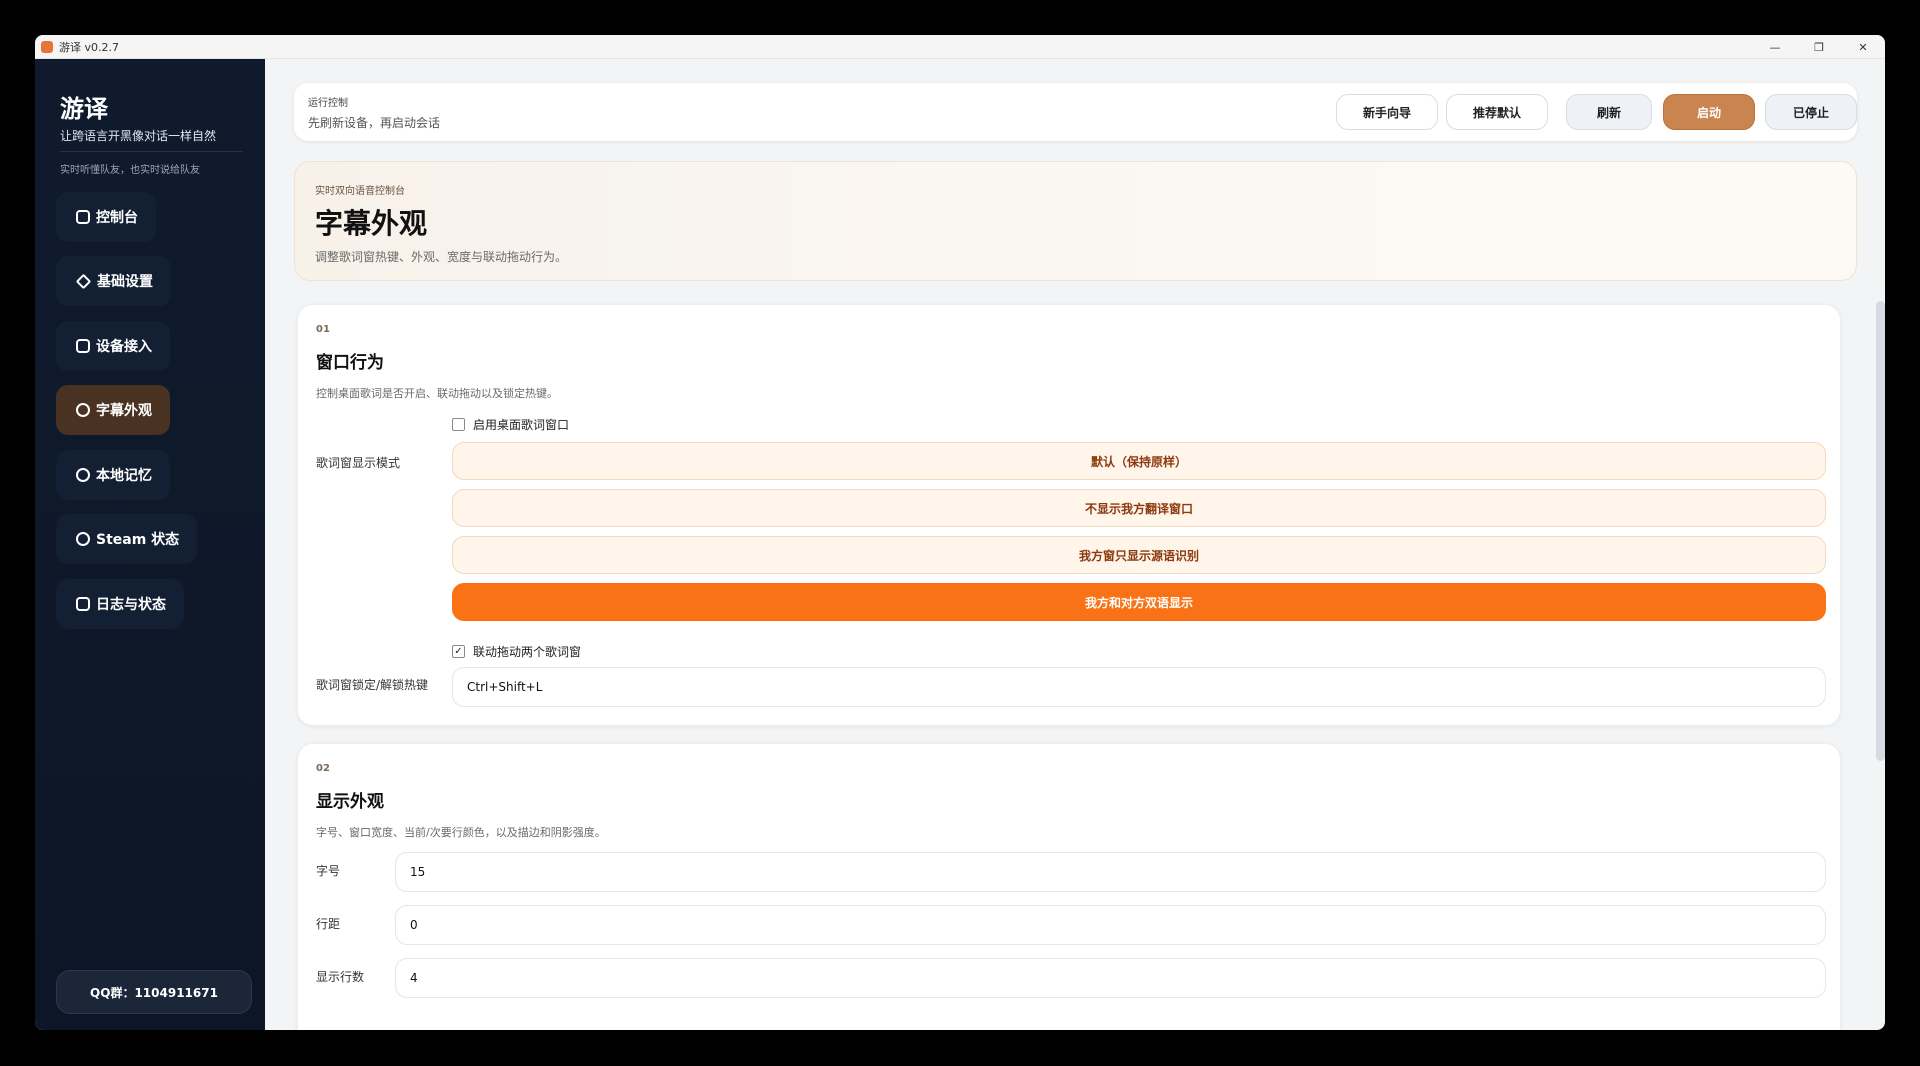  I want to click on section-number: 02, so click(323, 768).